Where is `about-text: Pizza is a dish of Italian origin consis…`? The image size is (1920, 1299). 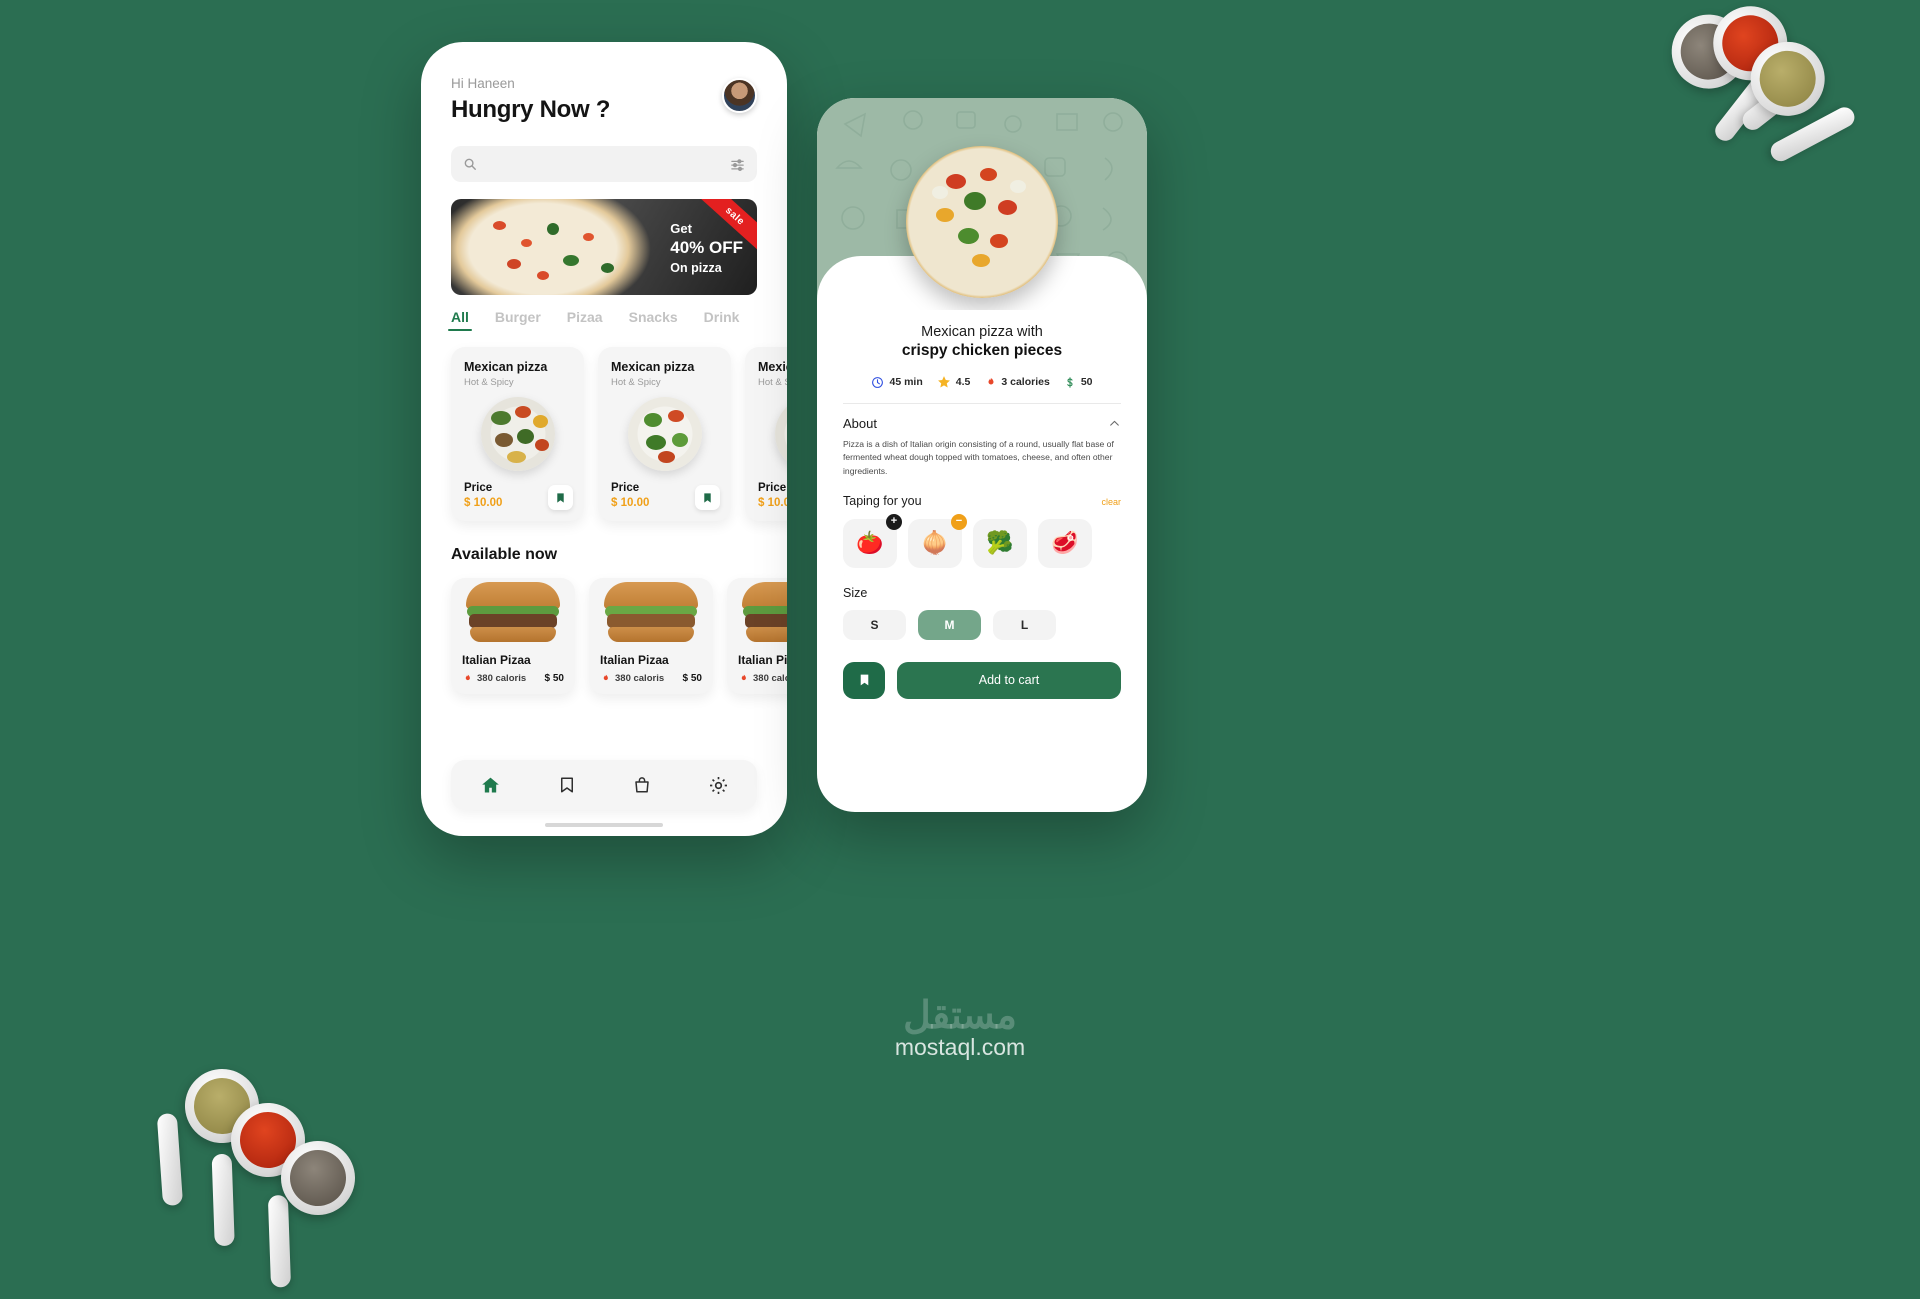 about-text: Pizza is a dish of Italian origin consis… is located at coordinates (978, 457).